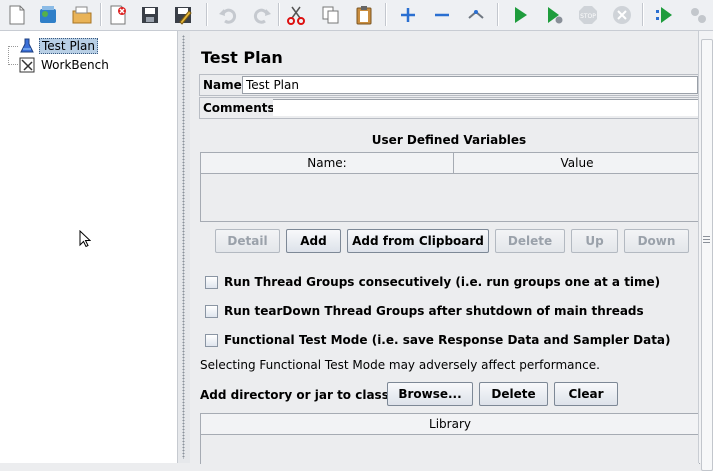 This screenshot has height=471, width=713. What do you see at coordinates (707, 255) in the screenshot?
I see `scrollbar-thumb` at bounding box center [707, 255].